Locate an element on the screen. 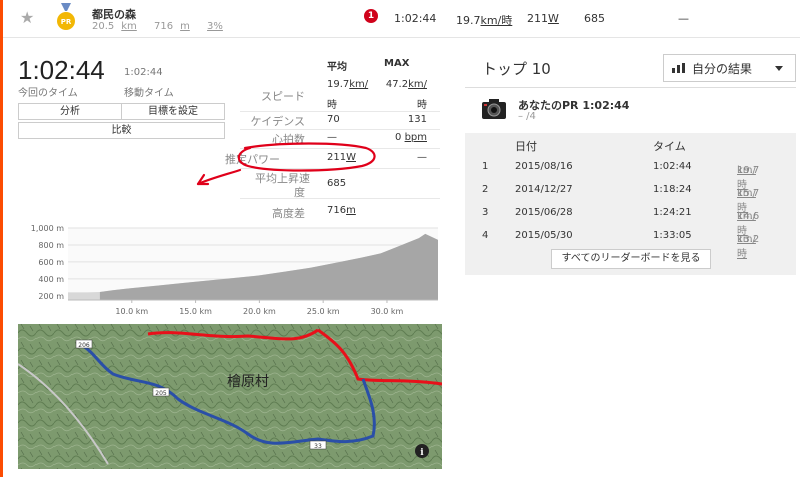 The image size is (800, 477). x-tick-label: 15.0 km is located at coordinates (195, 311).